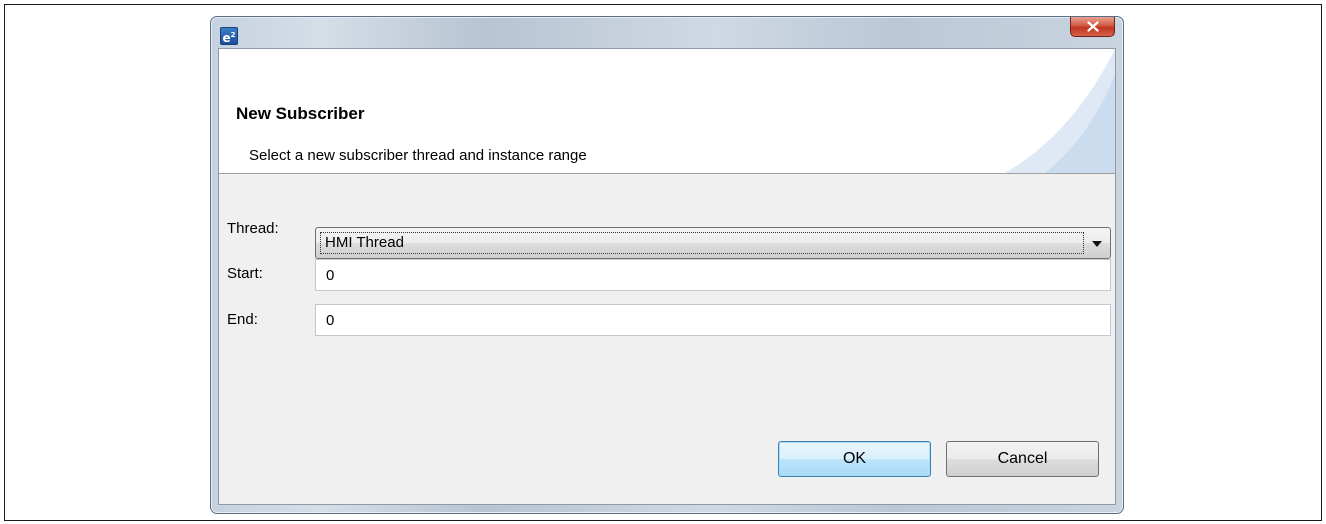  I want to click on start-input, so click(713, 275).